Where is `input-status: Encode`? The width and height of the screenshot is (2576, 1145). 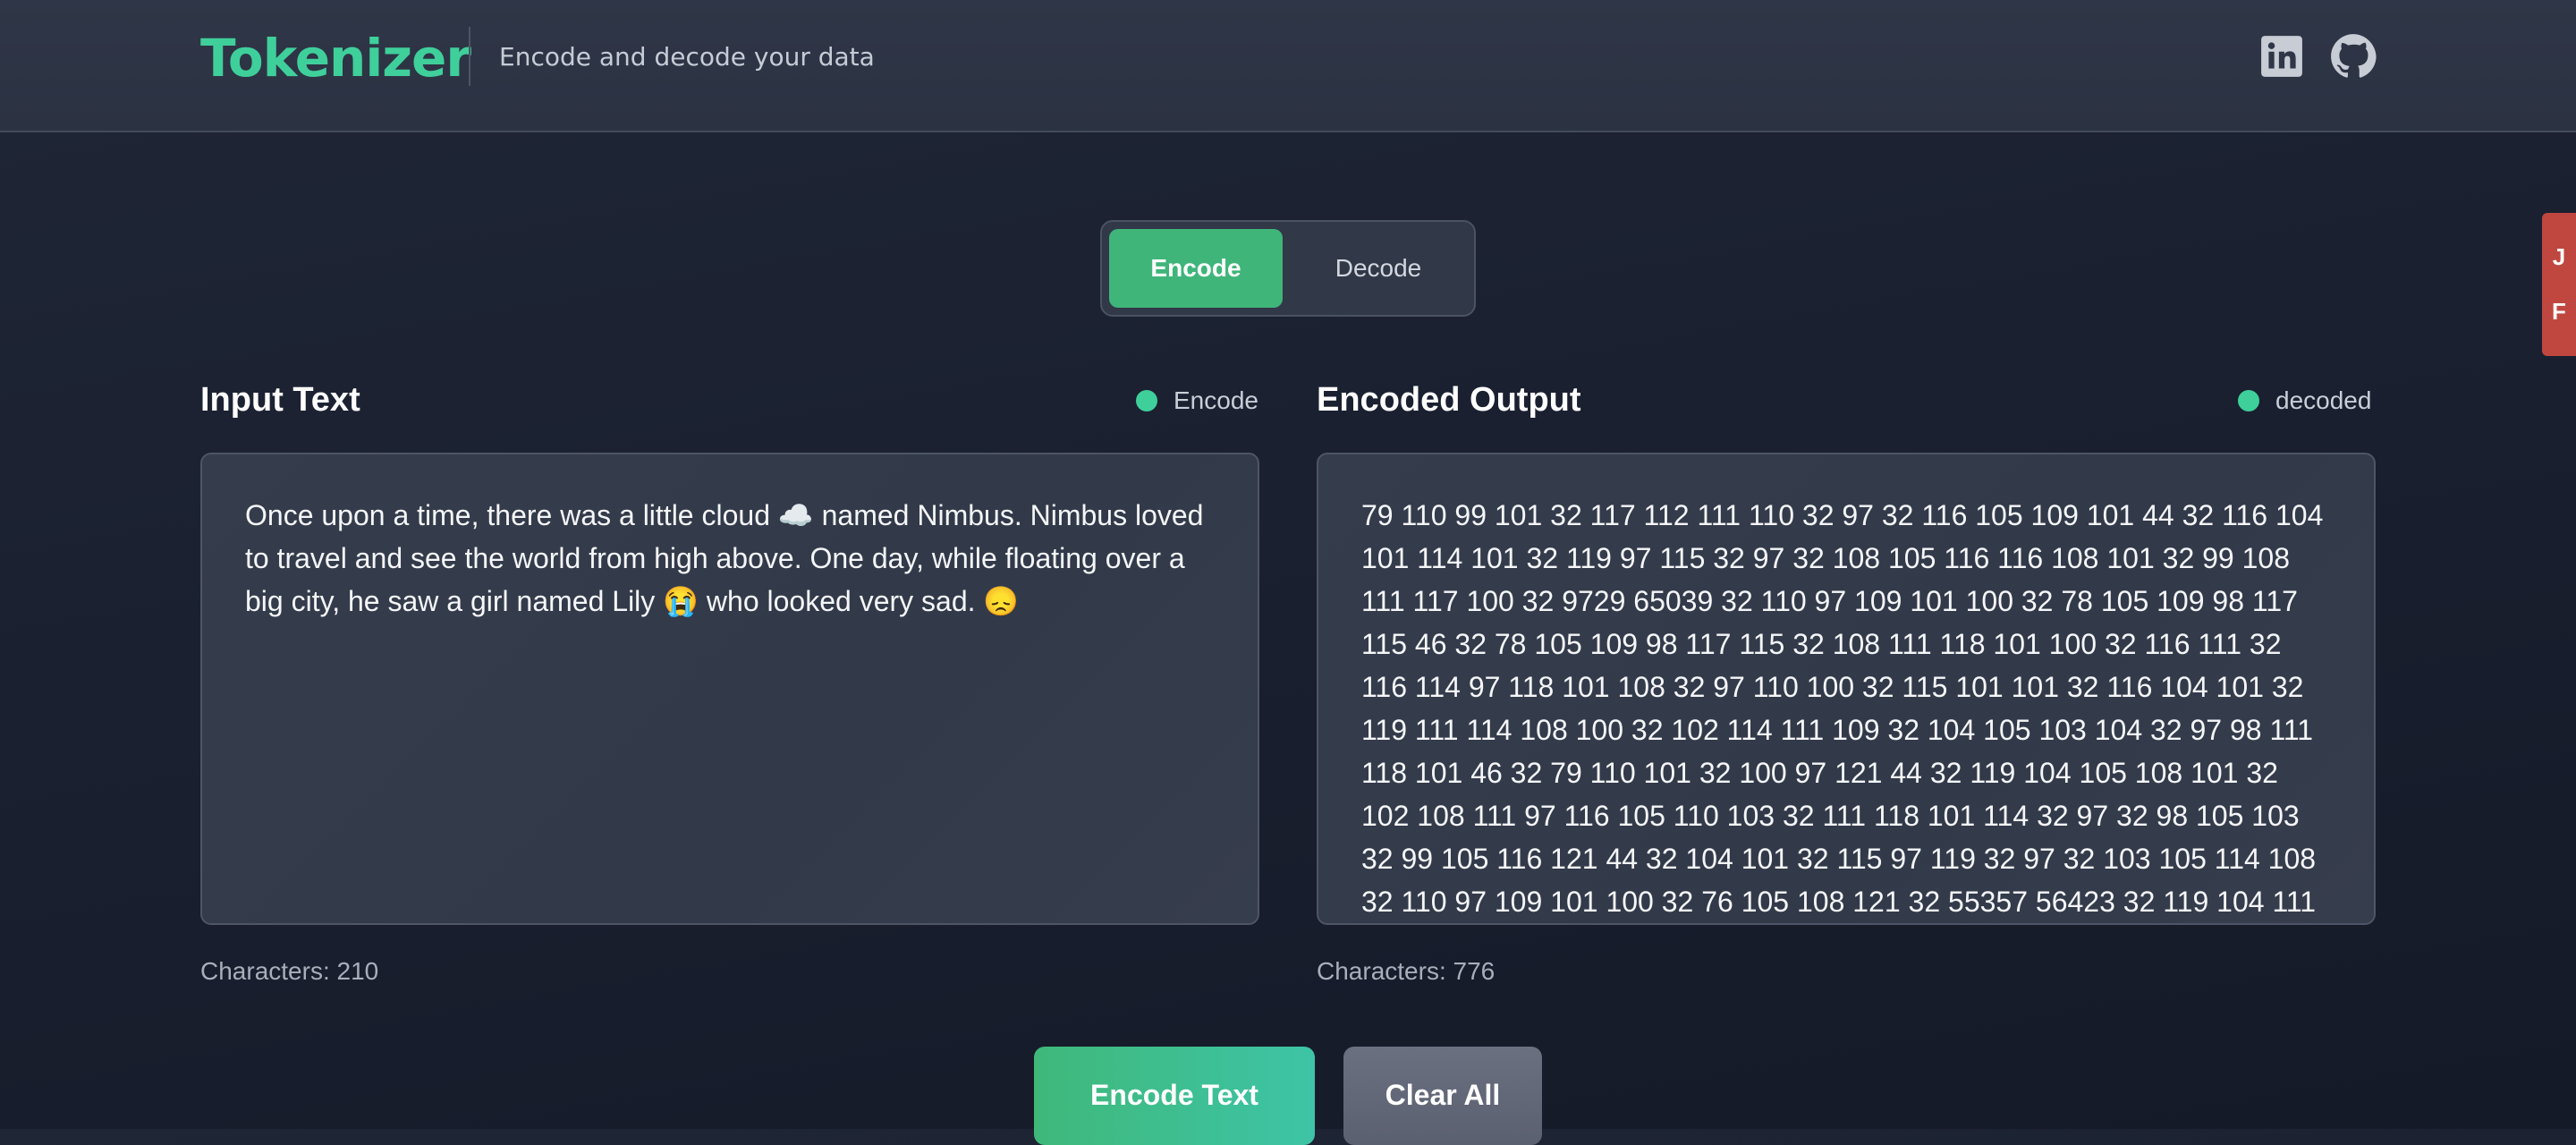 input-status: Encode is located at coordinates (1197, 401).